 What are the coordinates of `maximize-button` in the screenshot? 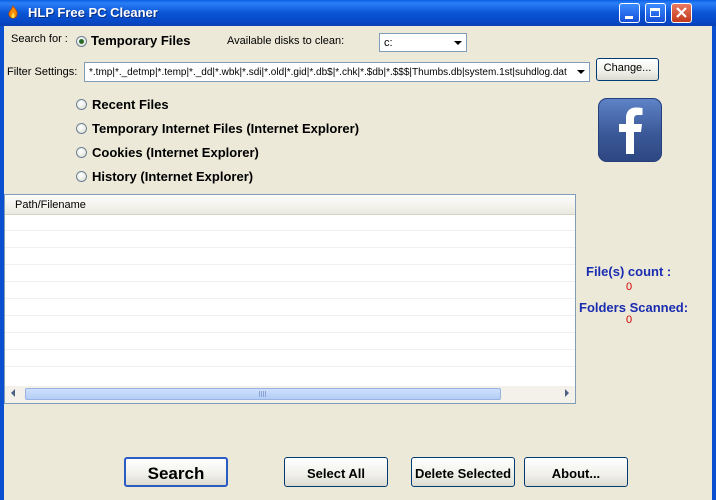 It's located at (655, 13).